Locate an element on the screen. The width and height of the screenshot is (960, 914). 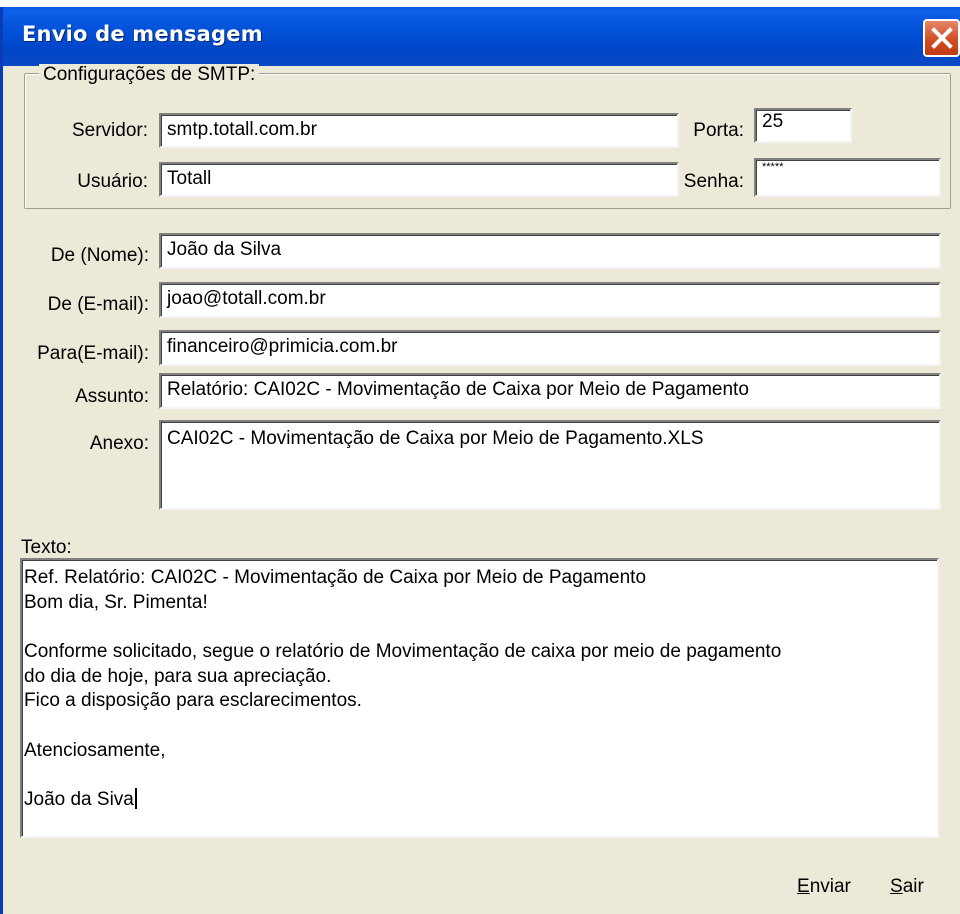
user-label: Usuário: is located at coordinates (112, 181).